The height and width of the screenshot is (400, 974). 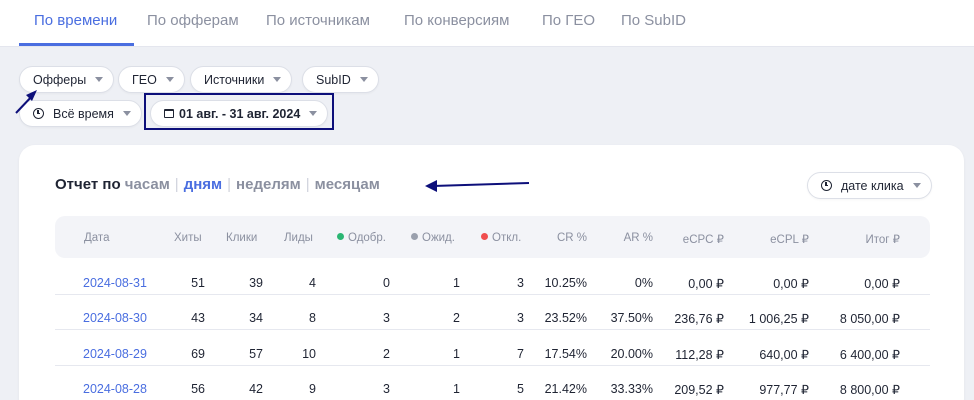 I want to click on clock-icon, so click(x=826, y=185).